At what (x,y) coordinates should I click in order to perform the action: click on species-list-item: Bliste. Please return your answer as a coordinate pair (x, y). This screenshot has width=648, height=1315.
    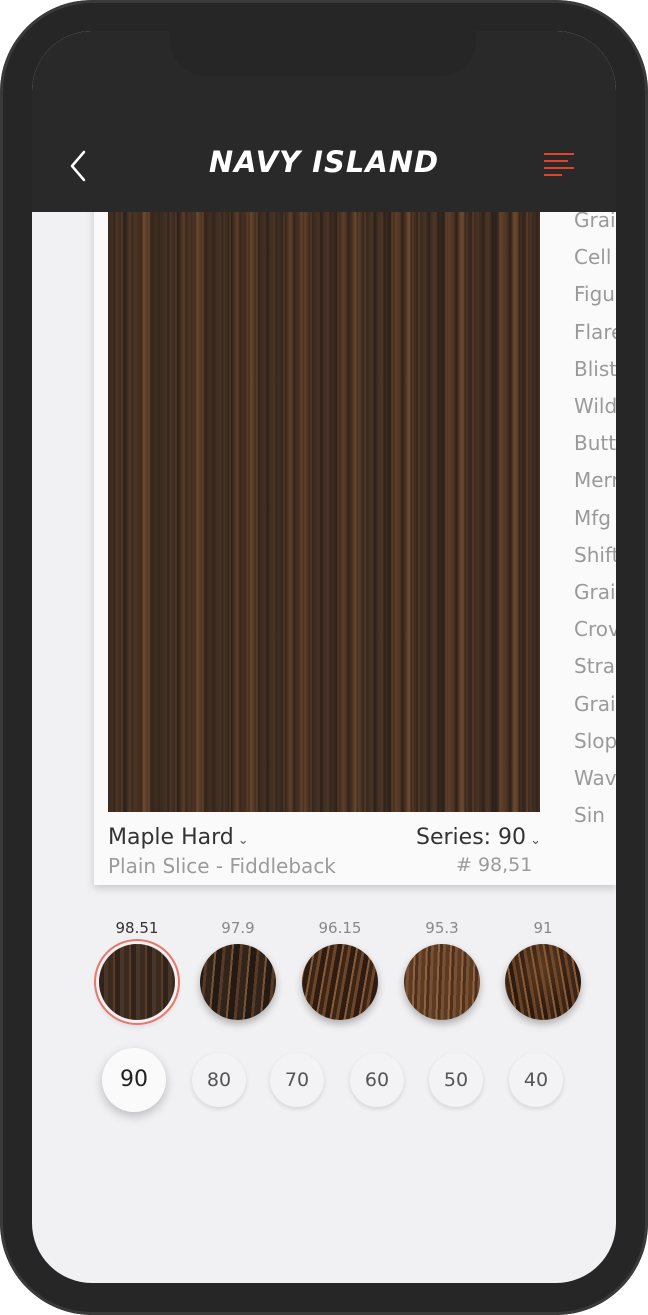
    Looking at the image, I should click on (595, 369).